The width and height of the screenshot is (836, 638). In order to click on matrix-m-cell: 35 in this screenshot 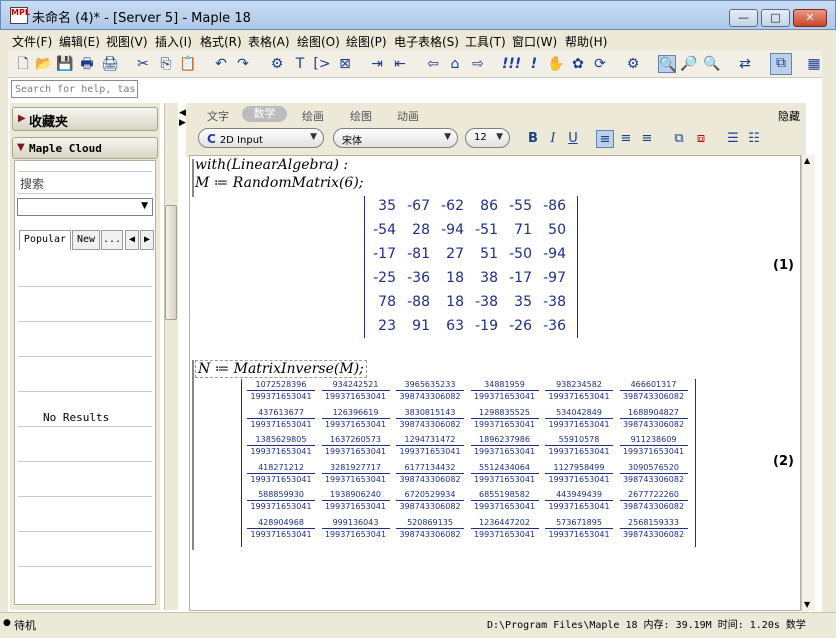, I will do `click(523, 302)`.